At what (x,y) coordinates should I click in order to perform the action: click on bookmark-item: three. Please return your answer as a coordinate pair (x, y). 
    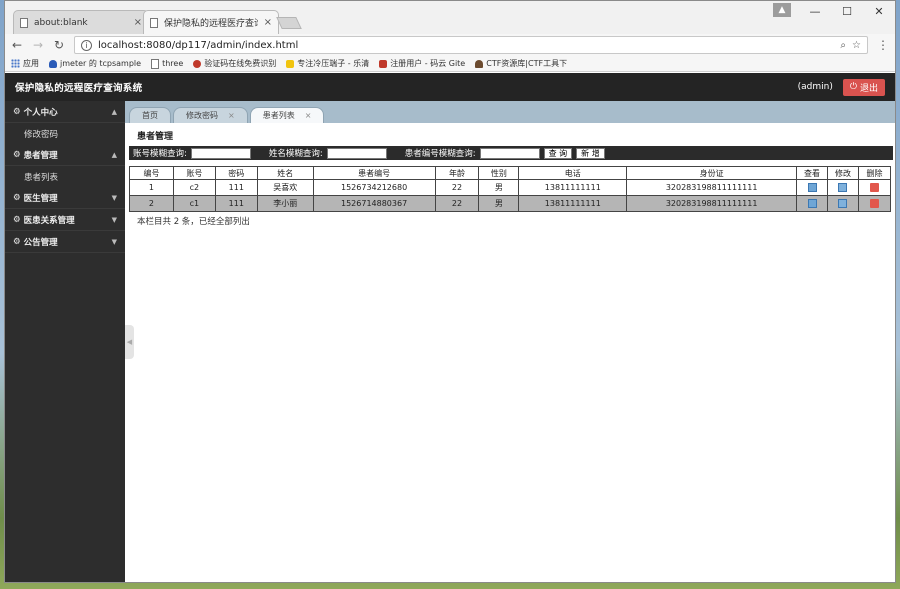
    Looking at the image, I should click on (167, 63).